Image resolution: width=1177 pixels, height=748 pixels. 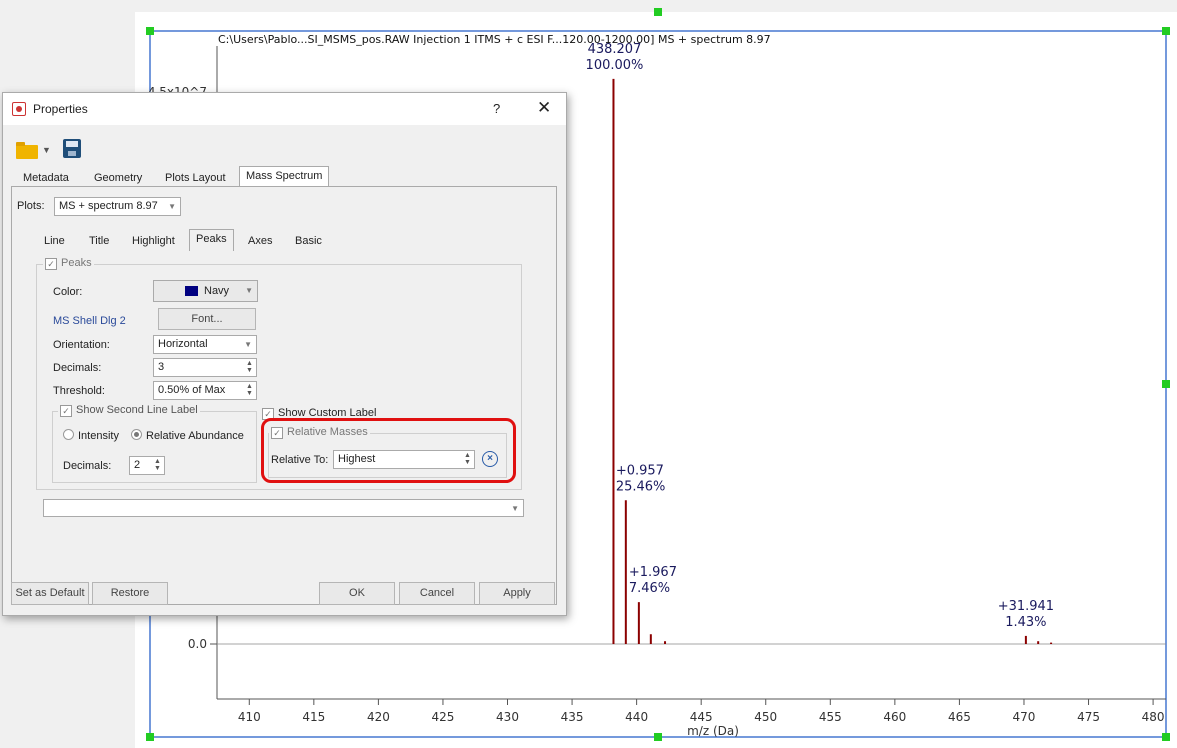 What do you see at coordinates (1026, 606) in the screenshot?
I see `peak-label-mass: +31.941` at bounding box center [1026, 606].